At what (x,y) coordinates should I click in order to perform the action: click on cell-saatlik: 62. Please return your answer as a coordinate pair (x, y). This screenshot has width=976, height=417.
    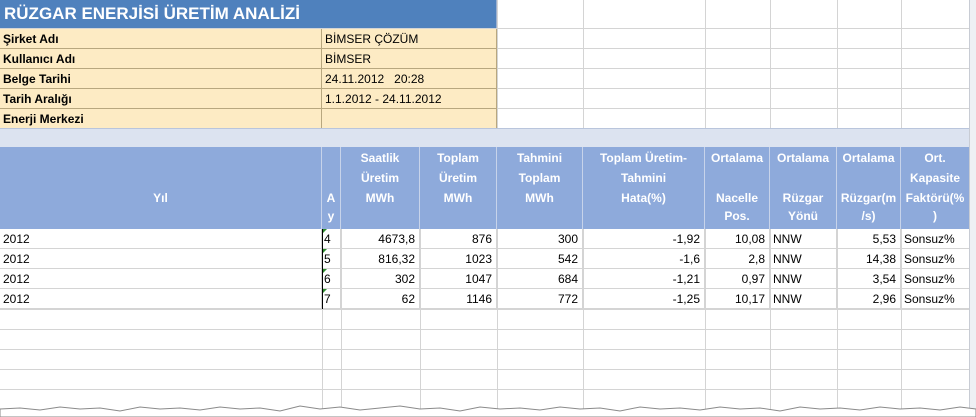
    Looking at the image, I should click on (380, 299).